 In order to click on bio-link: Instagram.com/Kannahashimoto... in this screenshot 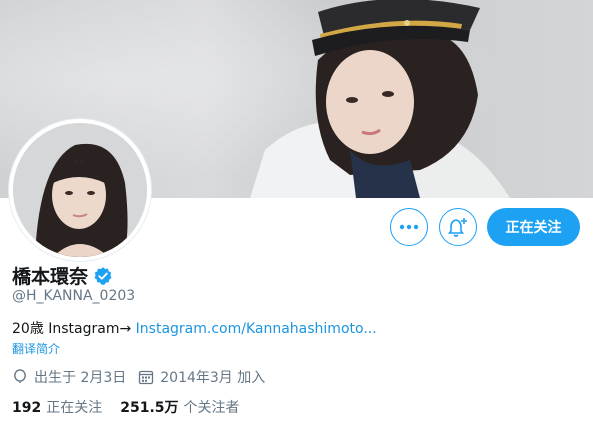, I will do `click(256, 329)`.